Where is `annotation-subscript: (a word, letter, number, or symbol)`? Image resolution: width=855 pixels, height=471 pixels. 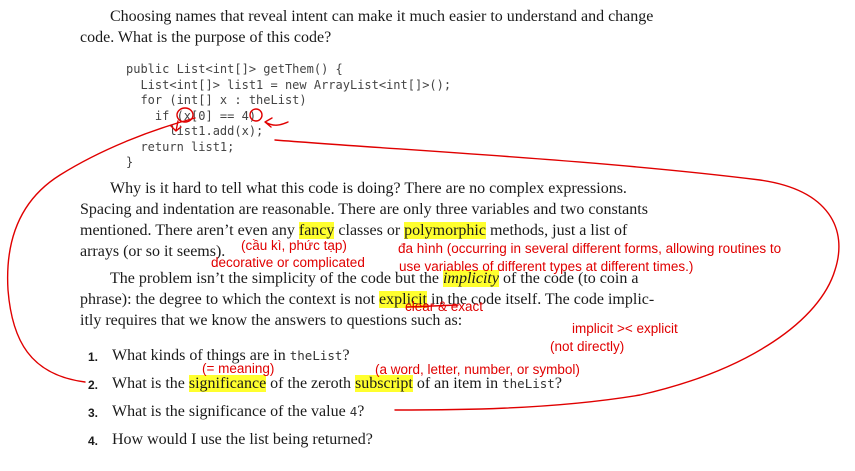 annotation-subscript: (a word, letter, number, or symbol) is located at coordinates (477, 369).